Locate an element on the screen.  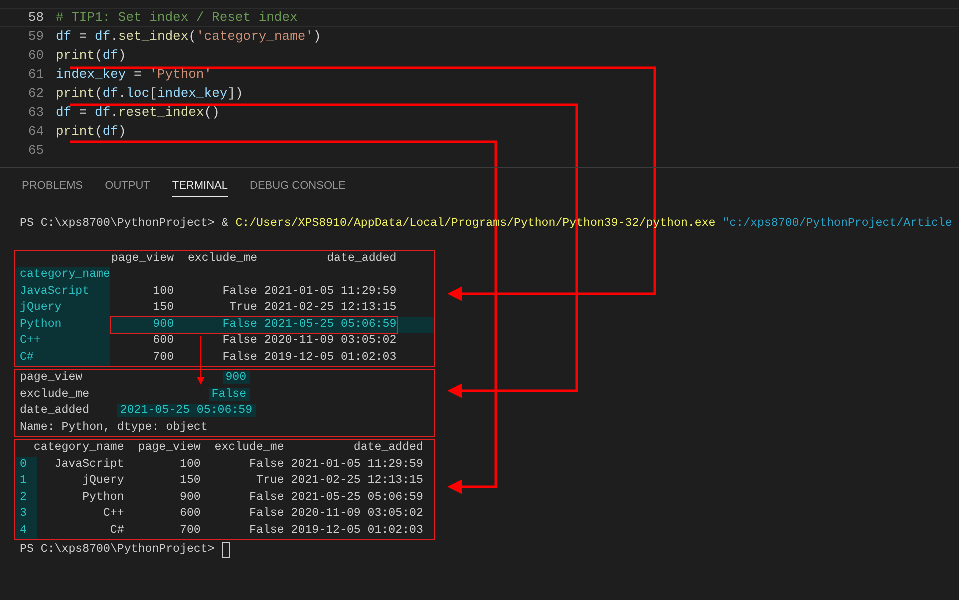
series-footer: Name: Python, dtype: object is located at coordinates (114, 428).